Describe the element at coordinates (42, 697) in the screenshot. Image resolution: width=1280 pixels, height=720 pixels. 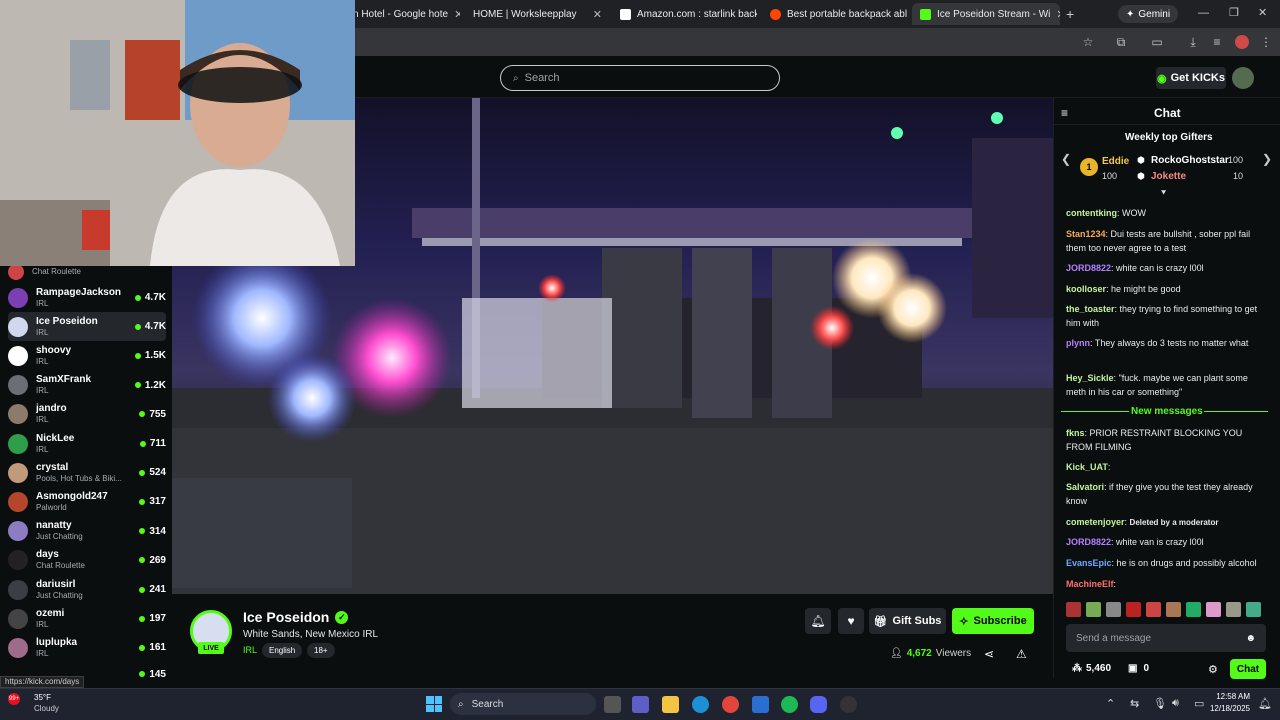
I see `temperature: 35°F` at that location.